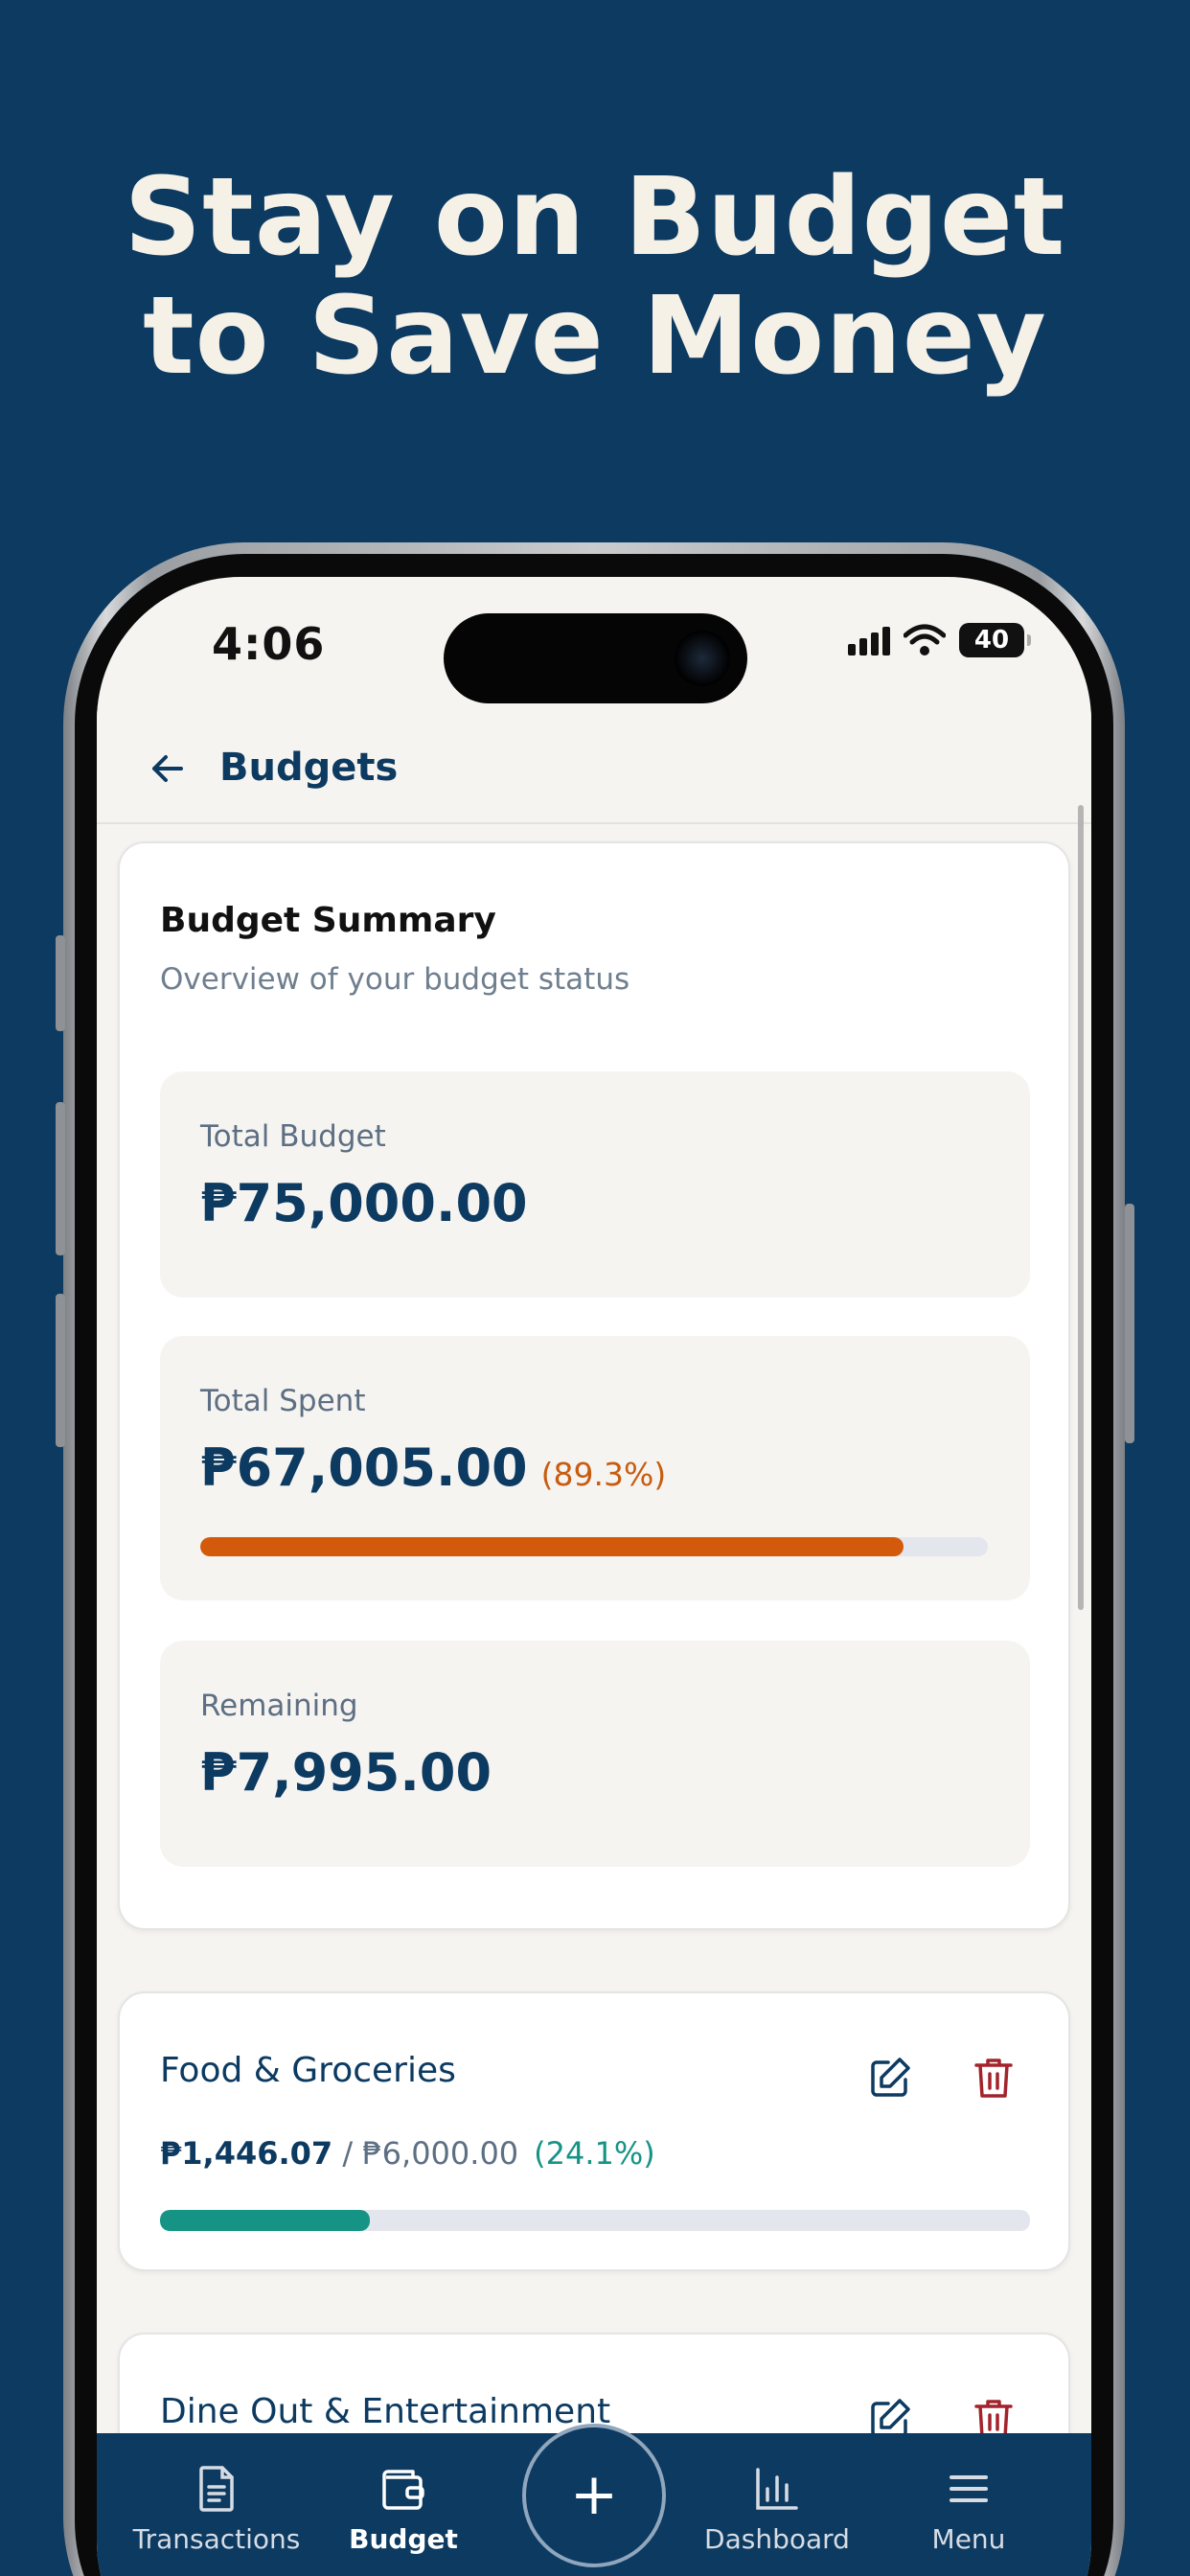 This screenshot has width=1190, height=2576. I want to click on total-budget-box: Total Budget ₱75,000.00, so click(595, 1184).